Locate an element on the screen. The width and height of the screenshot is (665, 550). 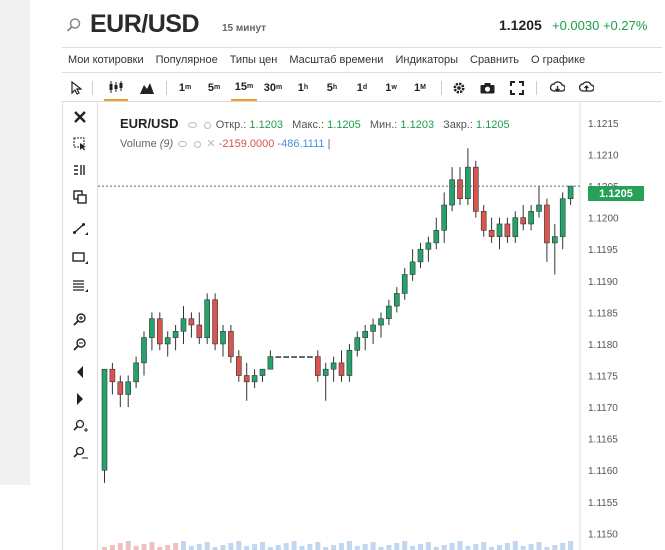
lines-icon is located at coordinates (80, 286).